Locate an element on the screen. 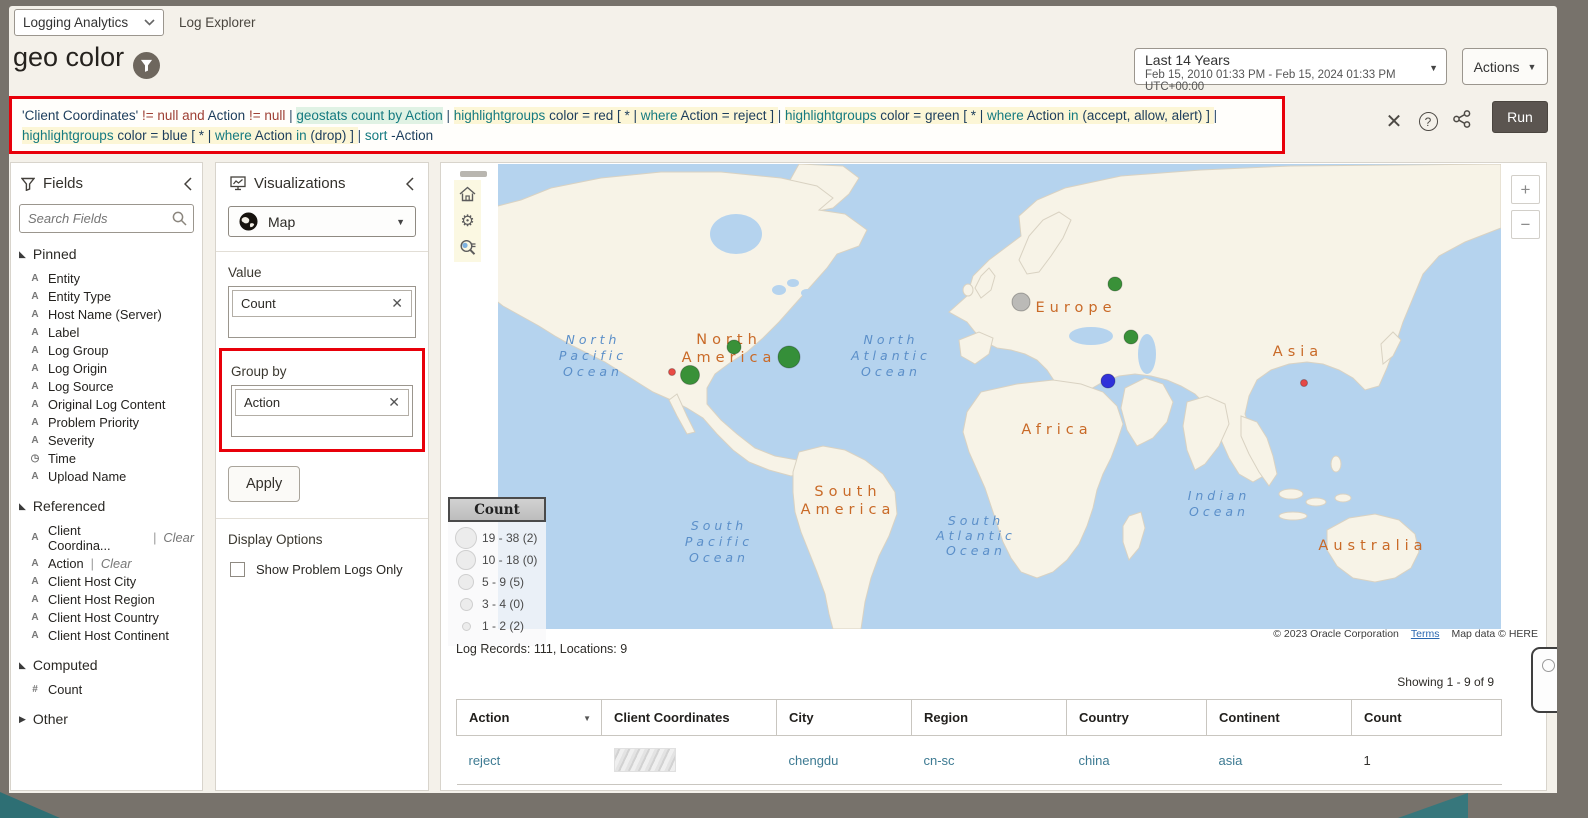 Image resolution: width=1588 pixels, height=818 pixels. field-item: A Client Coordina... | Clear is located at coordinates (106, 537).